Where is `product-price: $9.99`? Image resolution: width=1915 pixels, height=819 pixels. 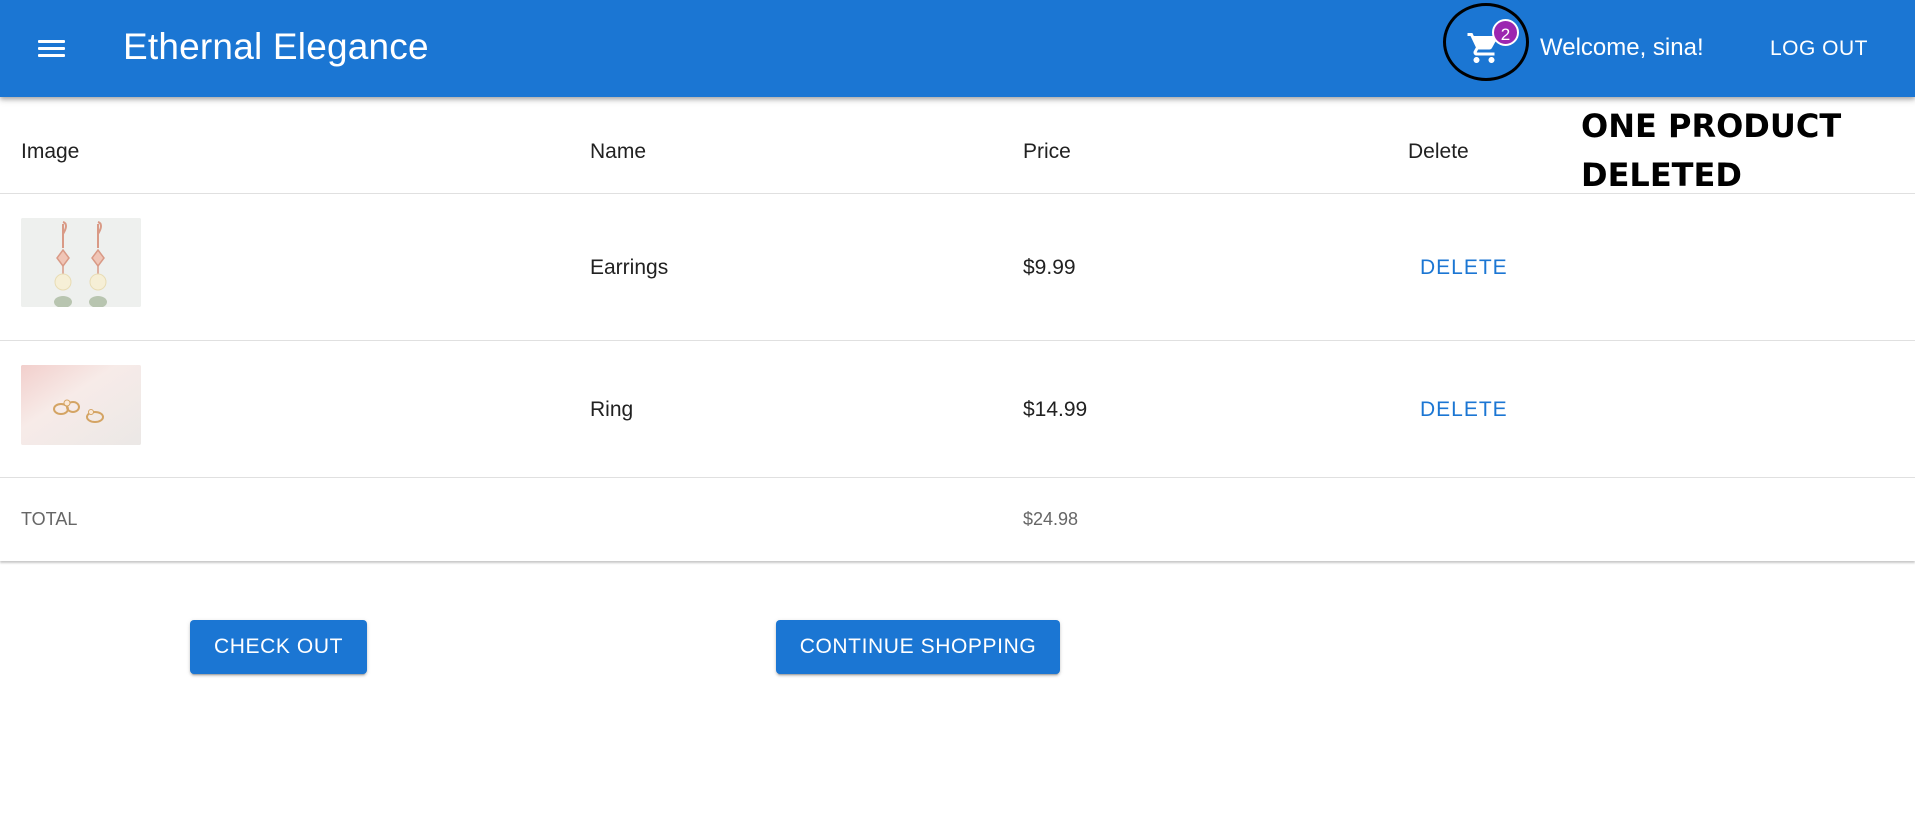 product-price: $9.99 is located at coordinates (1049, 267).